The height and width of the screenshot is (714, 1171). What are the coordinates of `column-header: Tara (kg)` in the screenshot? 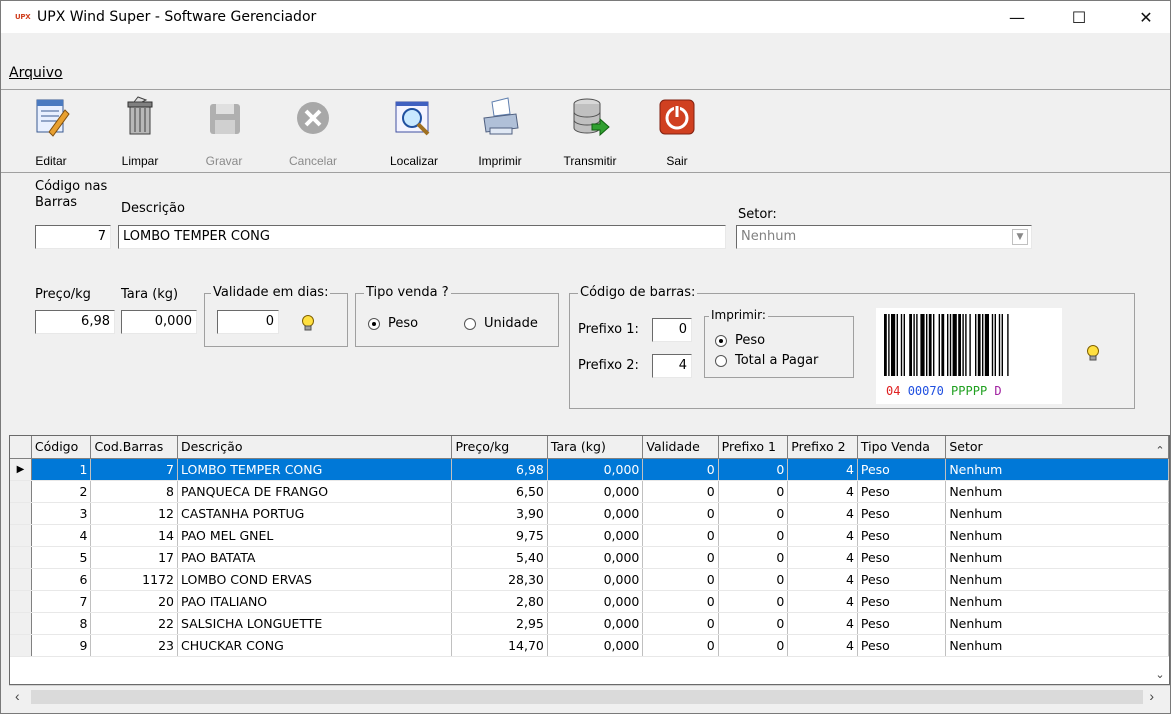 It's located at (595, 447).